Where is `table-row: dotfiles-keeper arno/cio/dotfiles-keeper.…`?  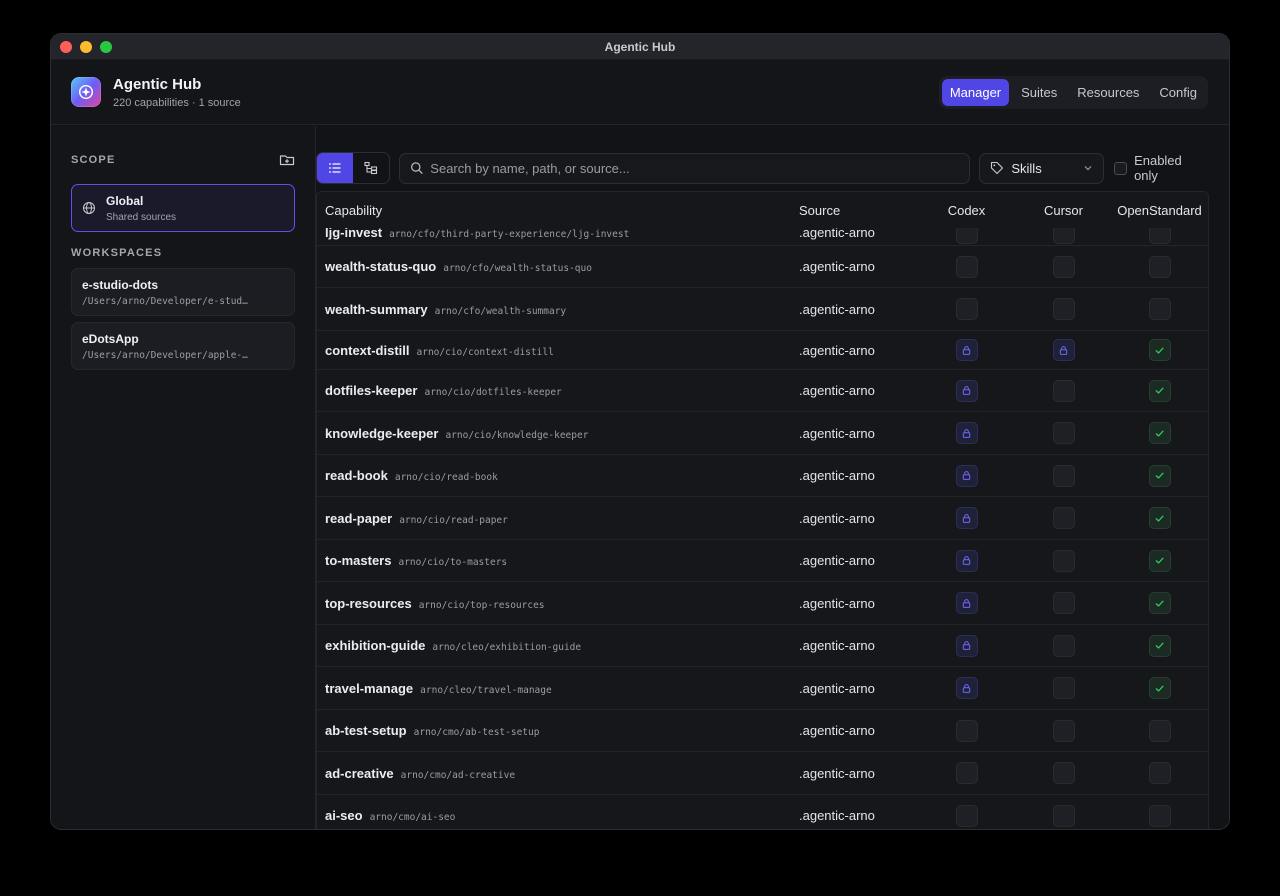 table-row: dotfiles-keeper arno/cio/dotfiles-keeper.… is located at coordinates (762, 391).